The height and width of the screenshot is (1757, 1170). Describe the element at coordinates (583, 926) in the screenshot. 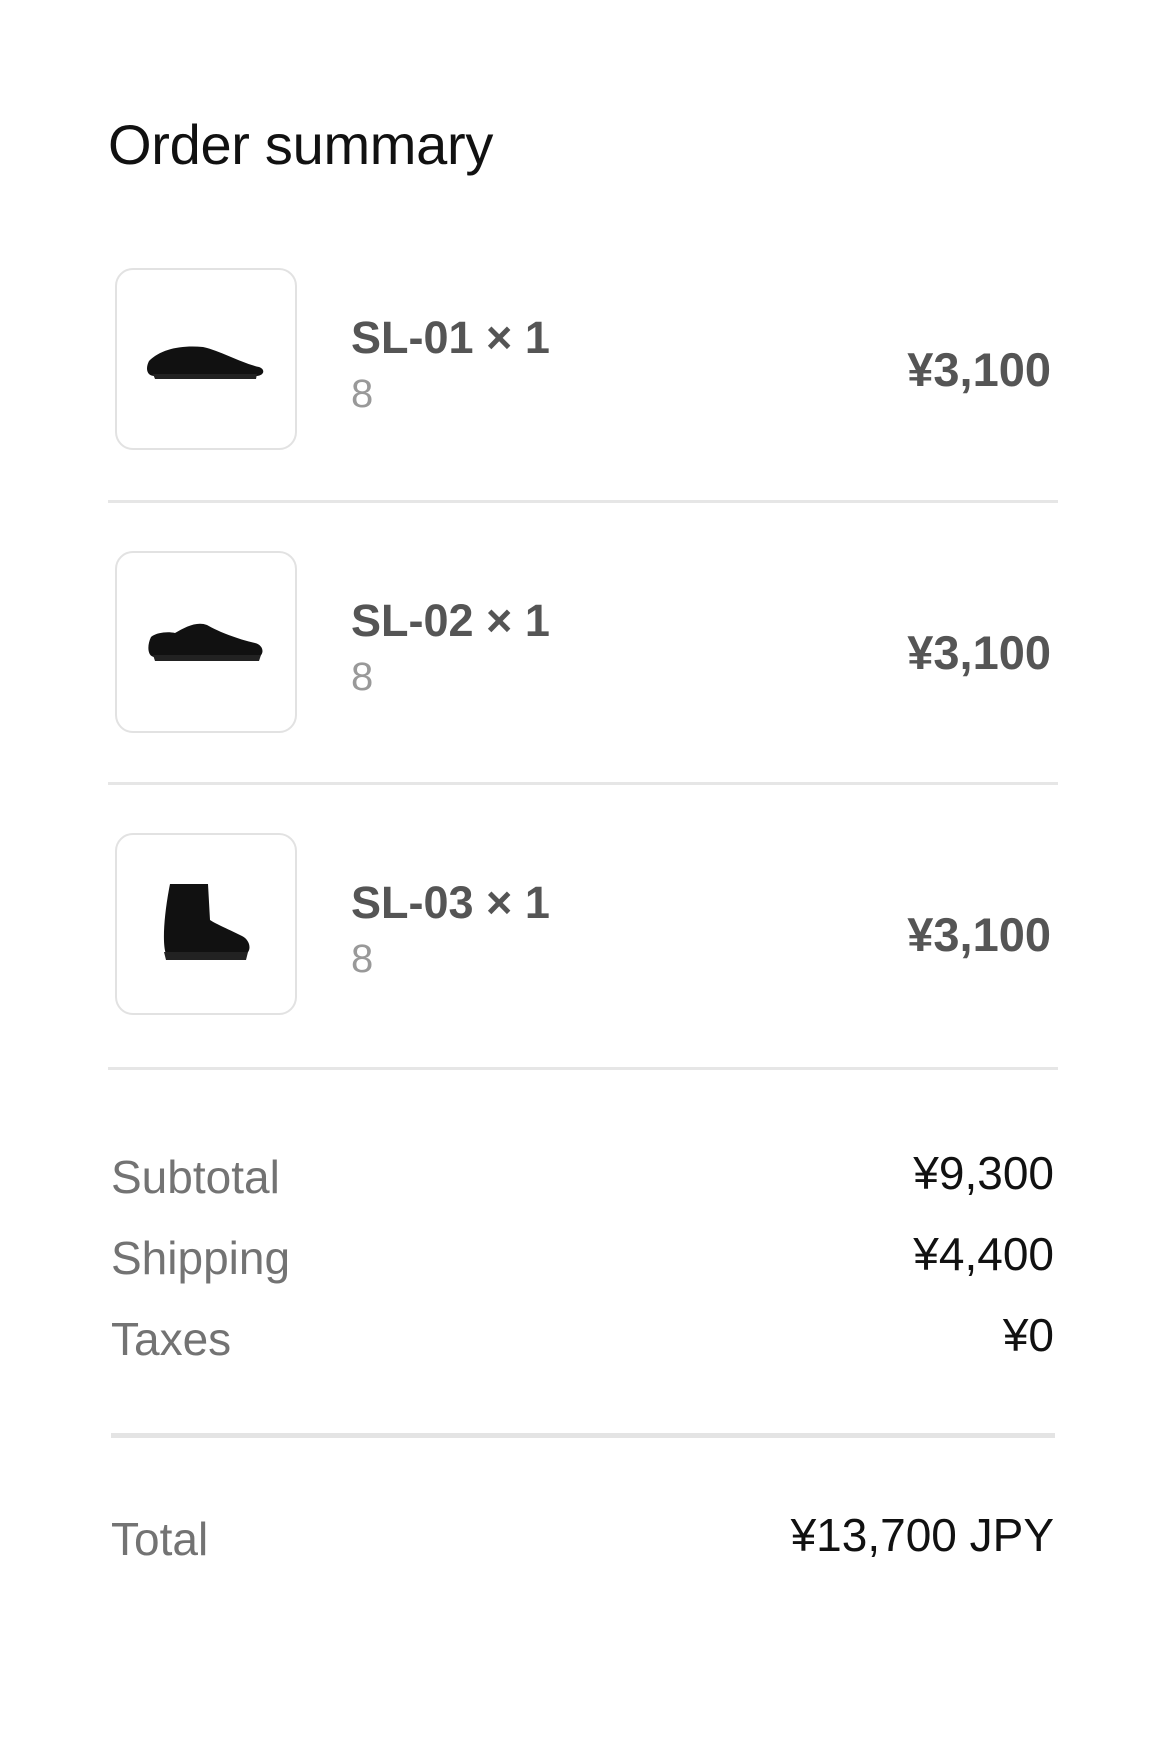

I see `list-item: SL-03 × 1 8 ¥3,100` at that location.